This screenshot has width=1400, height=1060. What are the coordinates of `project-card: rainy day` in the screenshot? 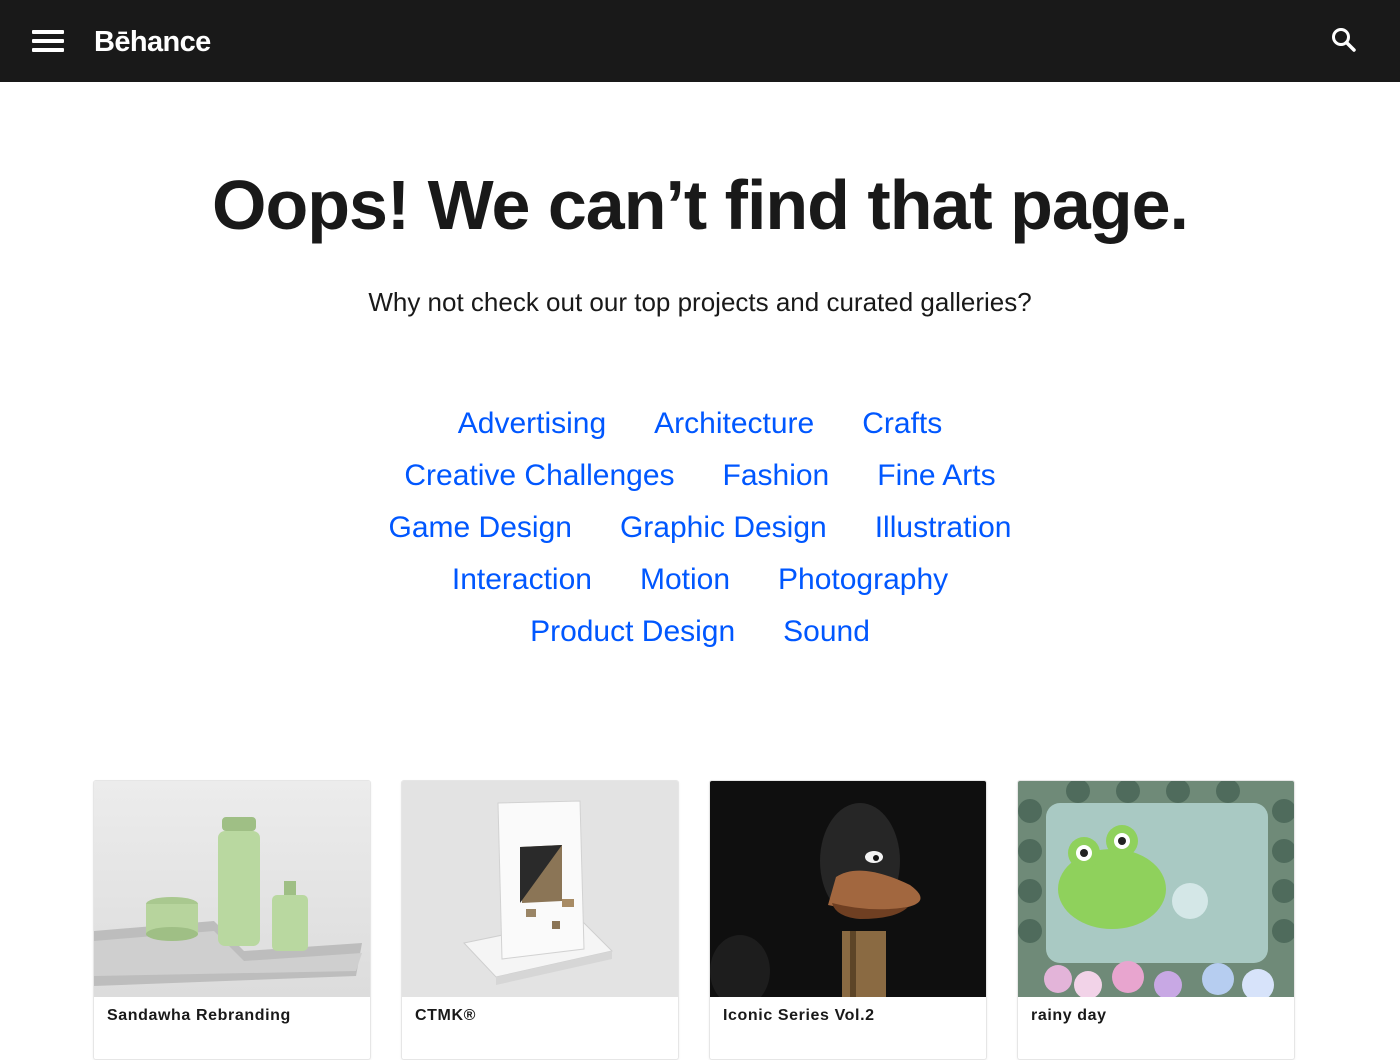 It's located at (1156, 920).